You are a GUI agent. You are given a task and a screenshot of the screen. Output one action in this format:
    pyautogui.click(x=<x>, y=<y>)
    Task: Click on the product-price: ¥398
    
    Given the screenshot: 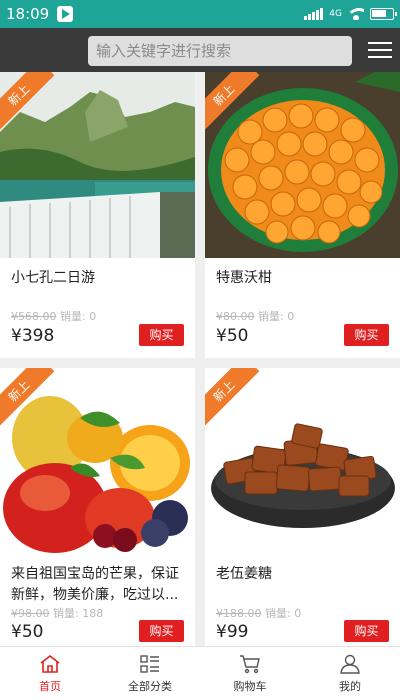 What is the action you would take?
    pyautogui.click(x=33, y=336)
    